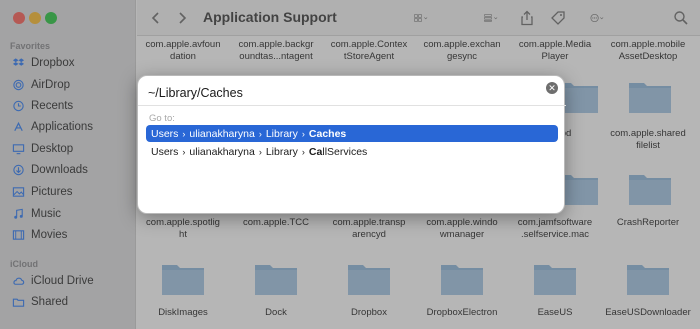 This screenshot has height=329, width=700. Describe the element at coordinates (352, 133) in the screenshot. I see `suggestion-item-selected: Users › ulianakharyna › Library › Caches` at that location.